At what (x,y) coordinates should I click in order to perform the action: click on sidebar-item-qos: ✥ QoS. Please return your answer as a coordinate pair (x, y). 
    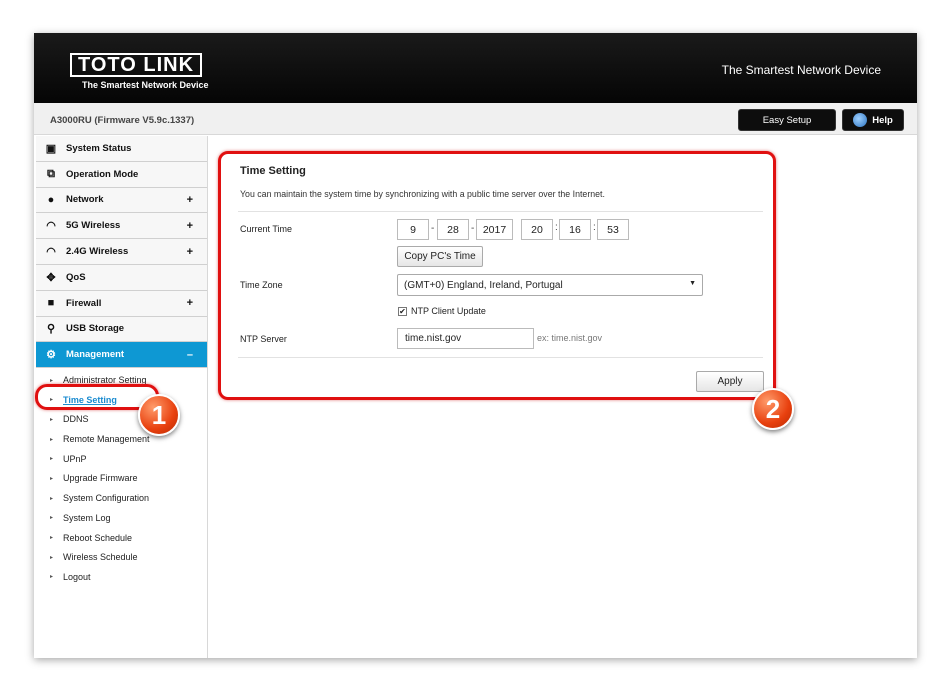
    Looking at the image, I should click on (121, 277).